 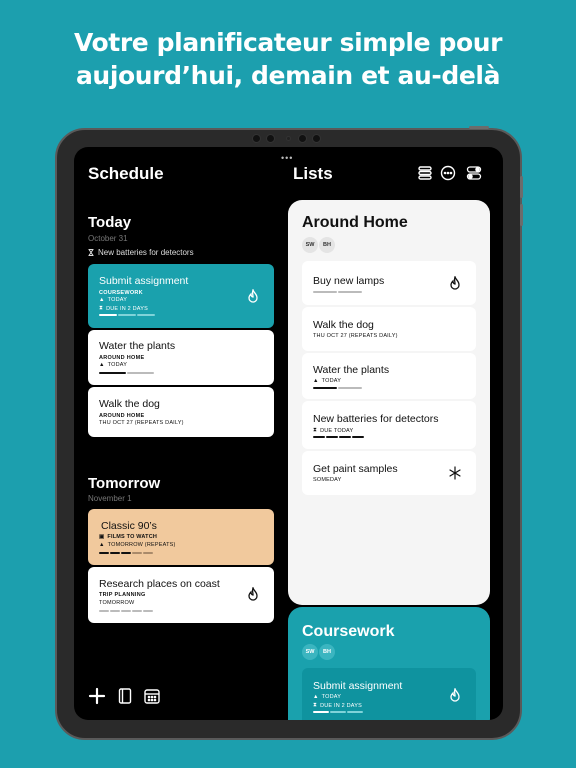 What do you see at coordinates (521, 215) in the screenshot?
I see `volume-down-button` at bounding box center [521, 215].